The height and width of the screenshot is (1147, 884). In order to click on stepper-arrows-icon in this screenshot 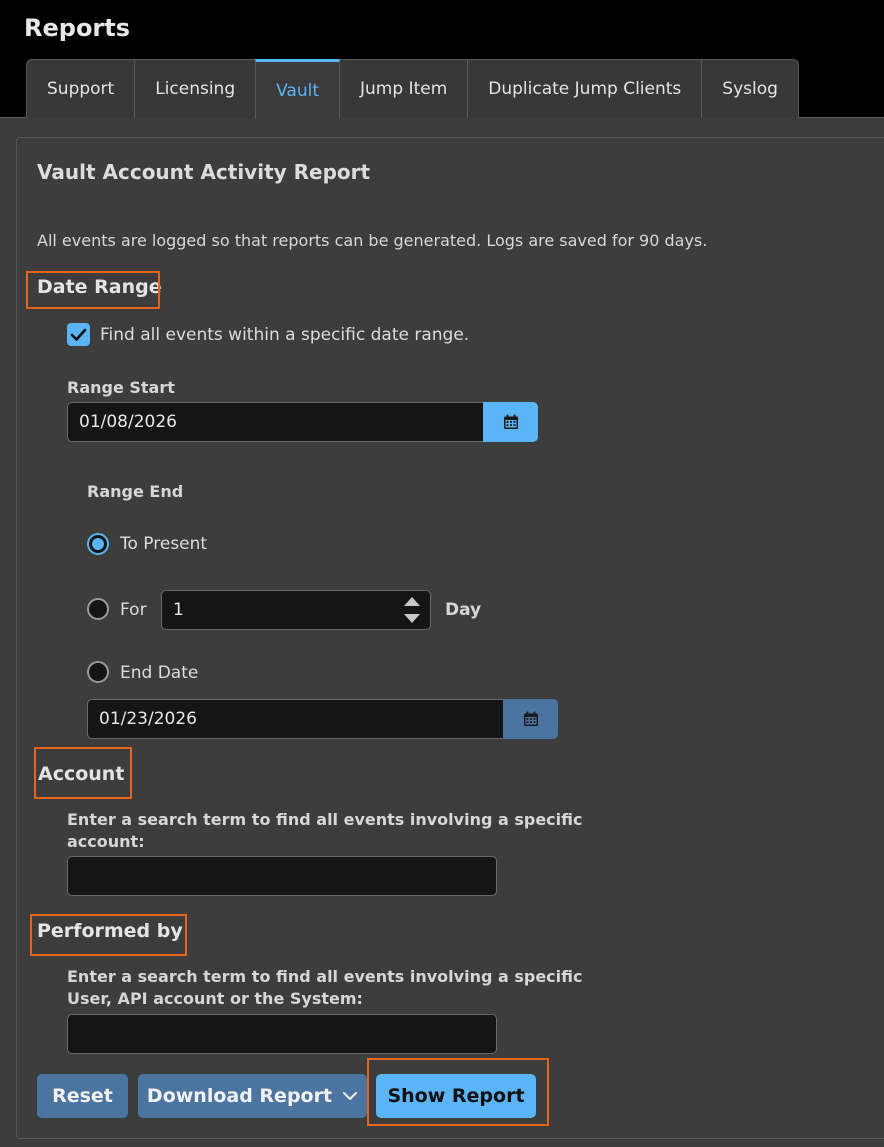, I will do `click(412, 610)`.